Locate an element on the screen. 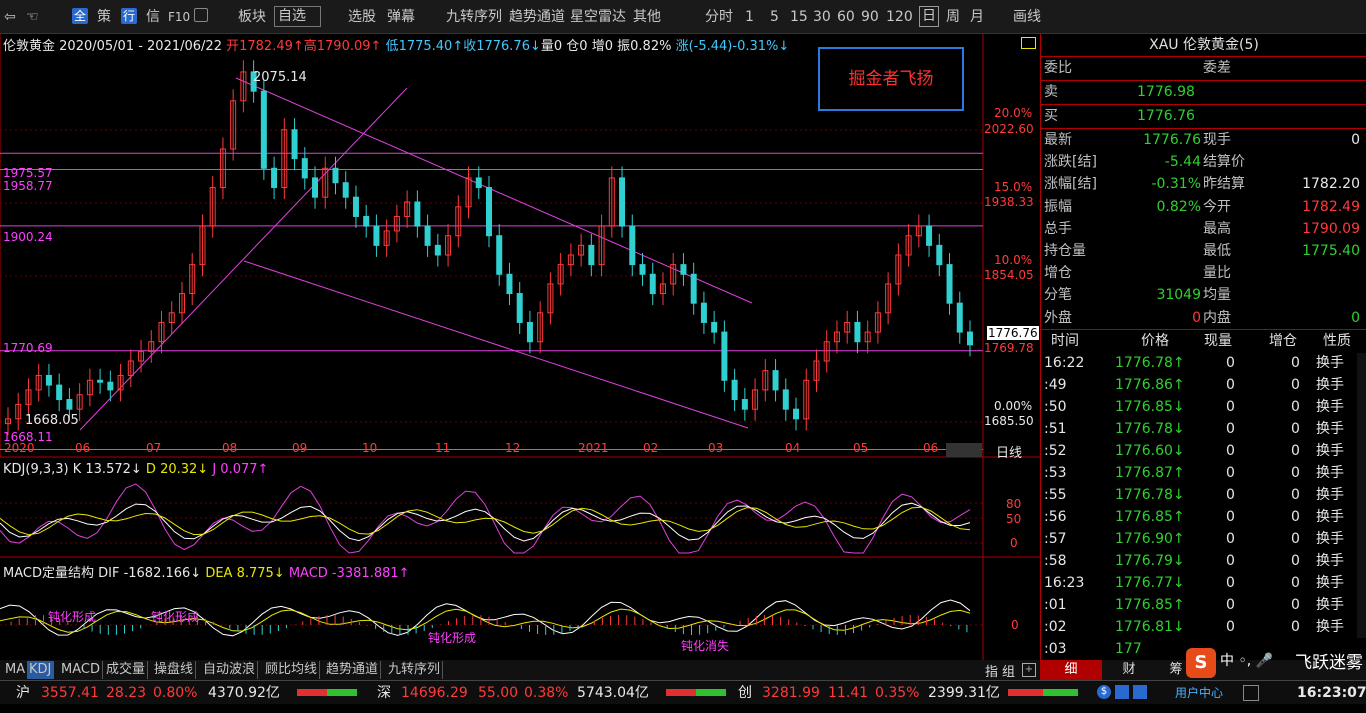  draw-line-button: 画线 is located at coordinates (1027, 17).